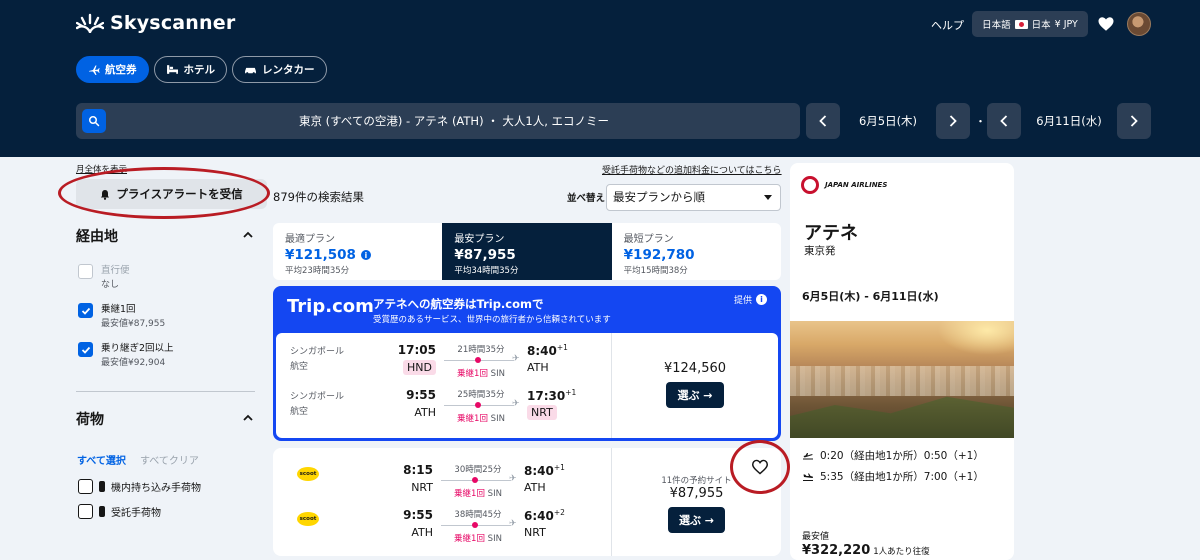 The width and height of the screenshot is (1200, 560). What do you see at coordinates (169, 459) in the screenshot?
I see `clear-all-link: すべてクリア` at bounding box center [169, 459].